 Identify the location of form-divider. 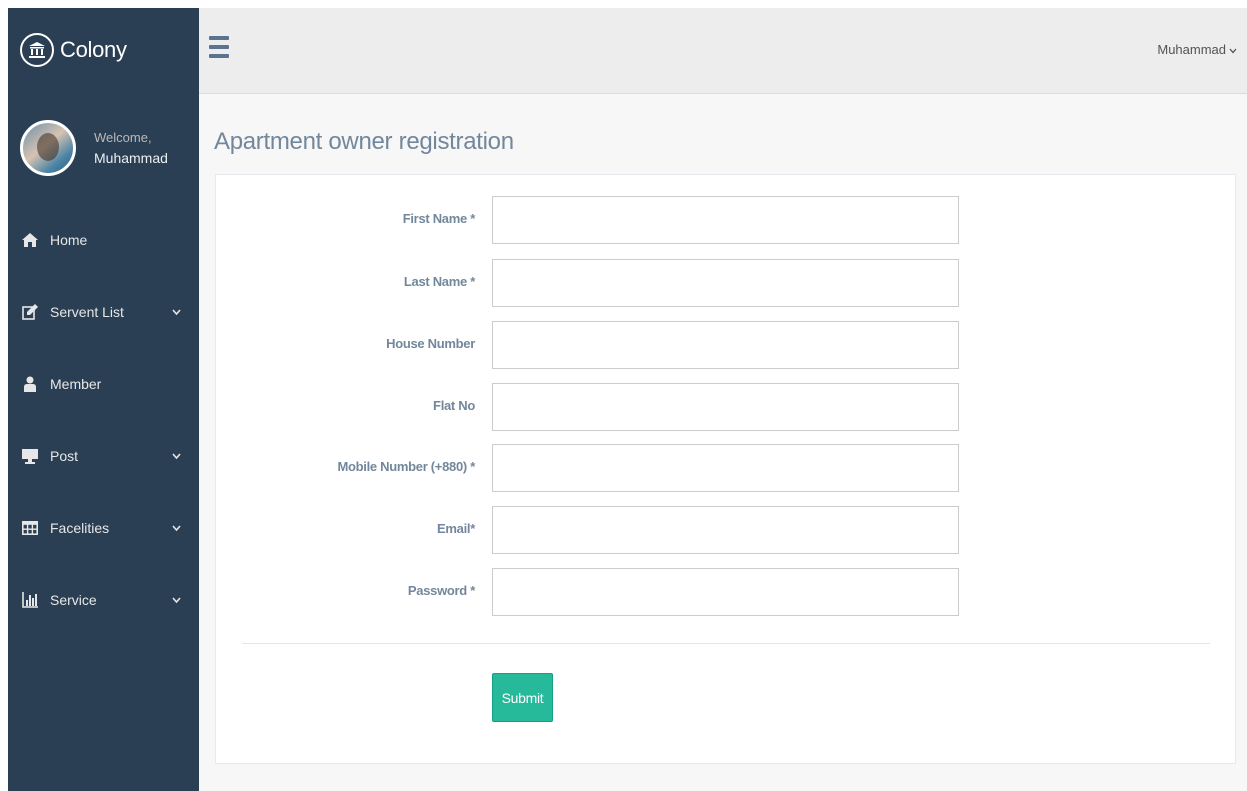
(726, 643).